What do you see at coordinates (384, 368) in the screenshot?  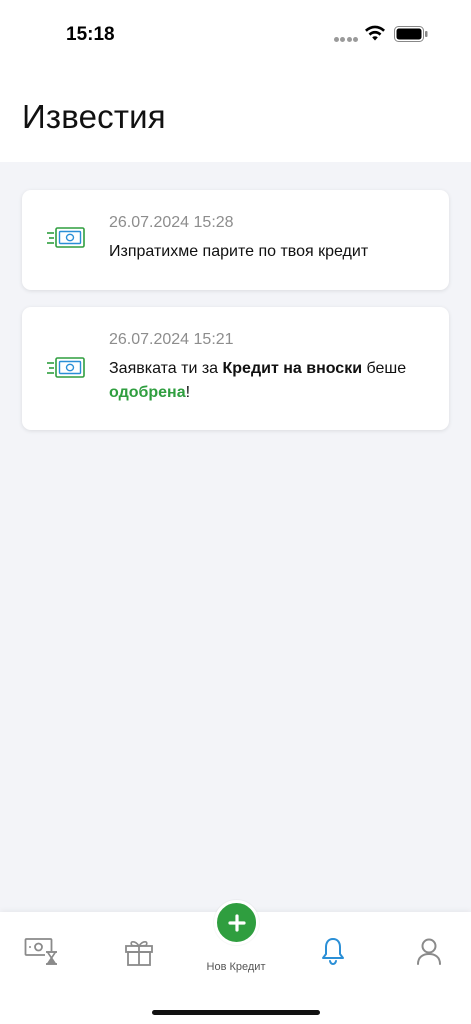 I see `notification-text-middle: беше` at bounding box center [384, 368].